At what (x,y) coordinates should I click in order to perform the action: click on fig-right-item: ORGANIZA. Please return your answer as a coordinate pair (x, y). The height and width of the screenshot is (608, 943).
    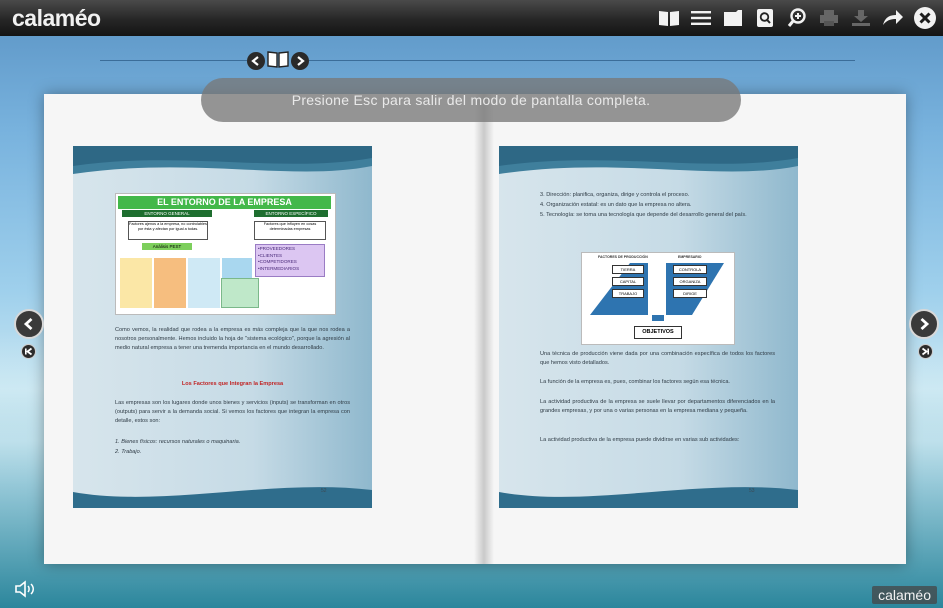
    Looking at the image, I should click on (690, 281).